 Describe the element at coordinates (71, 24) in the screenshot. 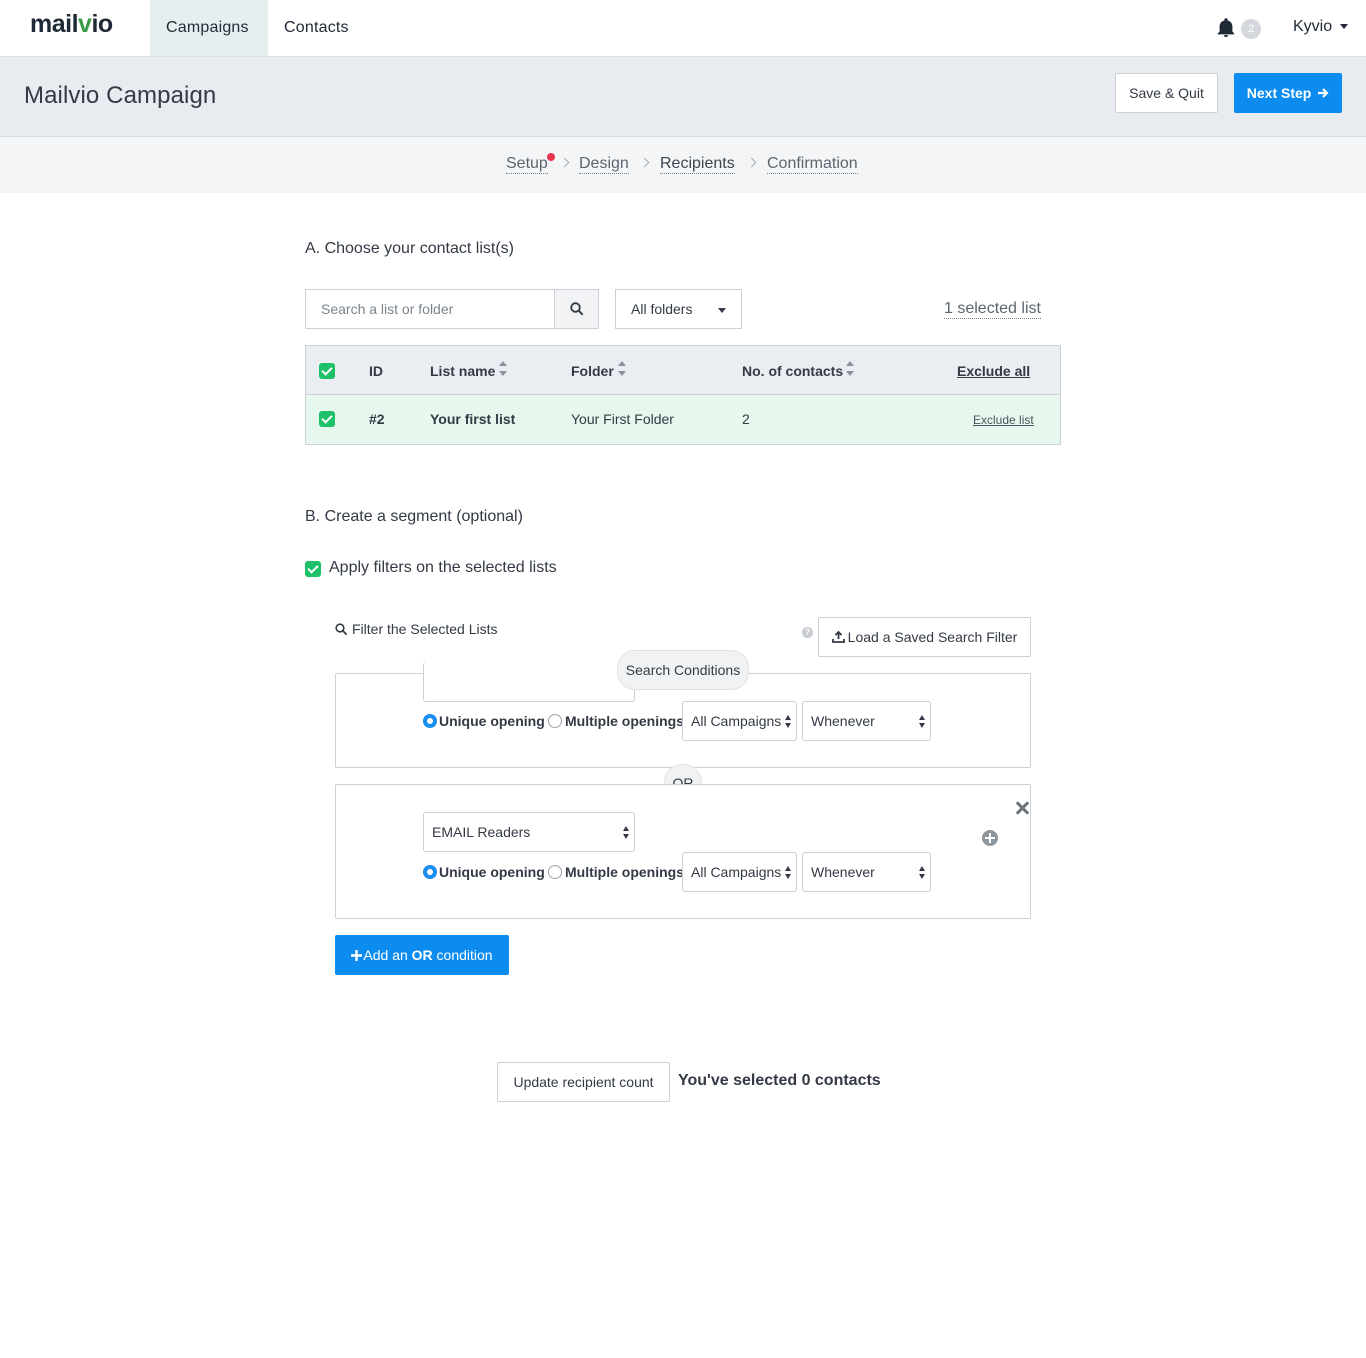

I see `mailvio-logo: mailvio` at that location.